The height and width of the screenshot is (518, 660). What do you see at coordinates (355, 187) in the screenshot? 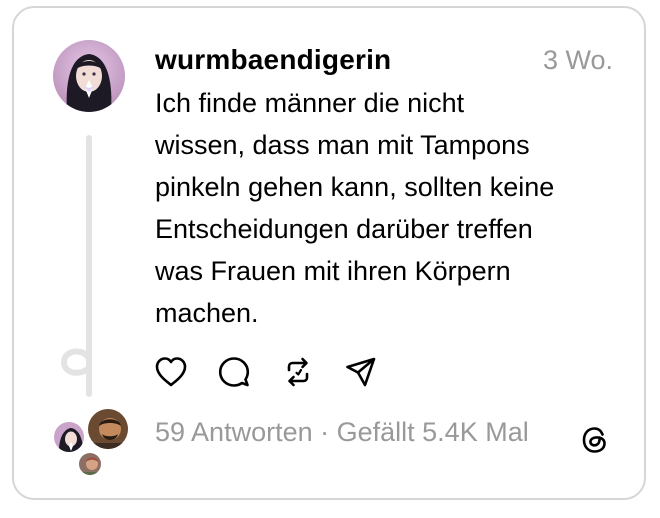
I see `post-text-line: pinkeln gehen kann, sollten keine` at bounding box center [355, 187].